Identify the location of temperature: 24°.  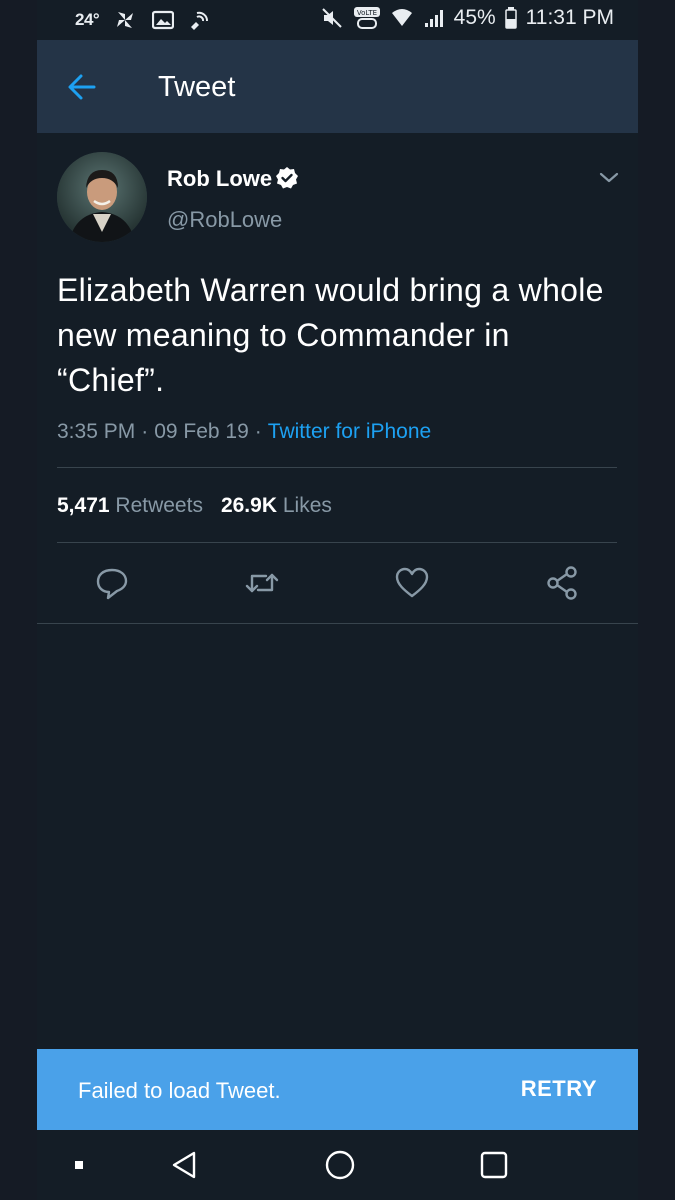
(87, 19).